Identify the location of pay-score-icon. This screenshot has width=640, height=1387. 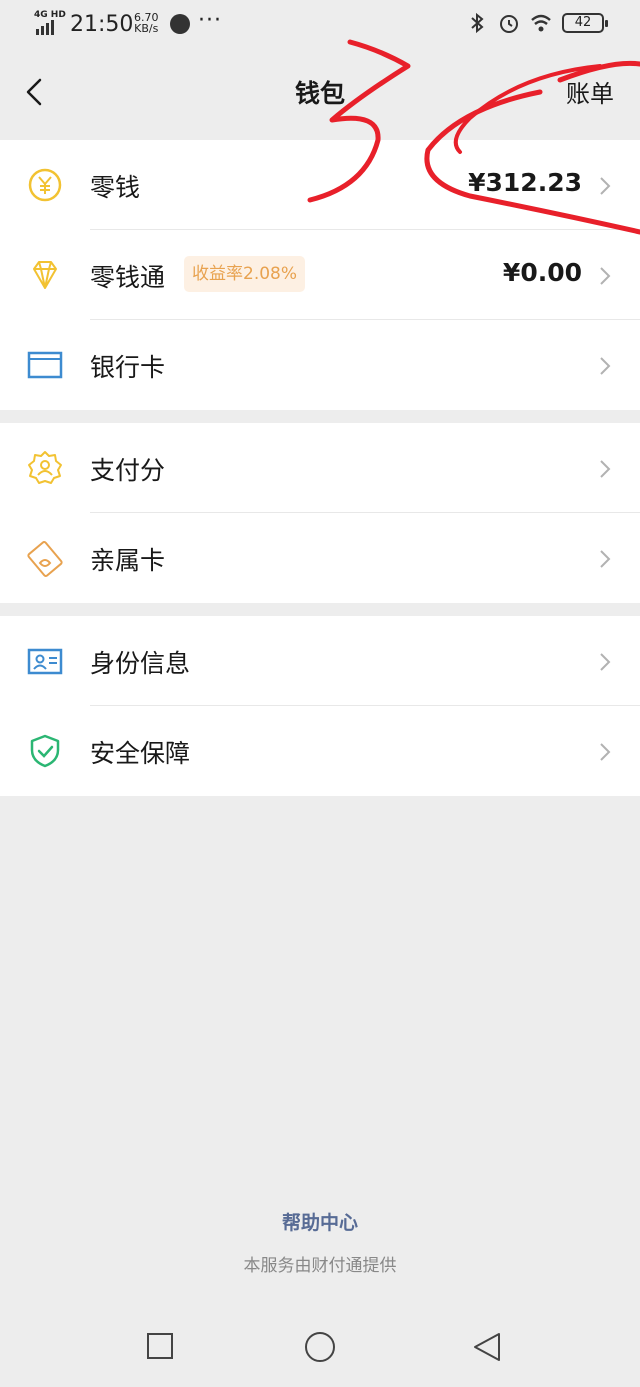
(45, 467).